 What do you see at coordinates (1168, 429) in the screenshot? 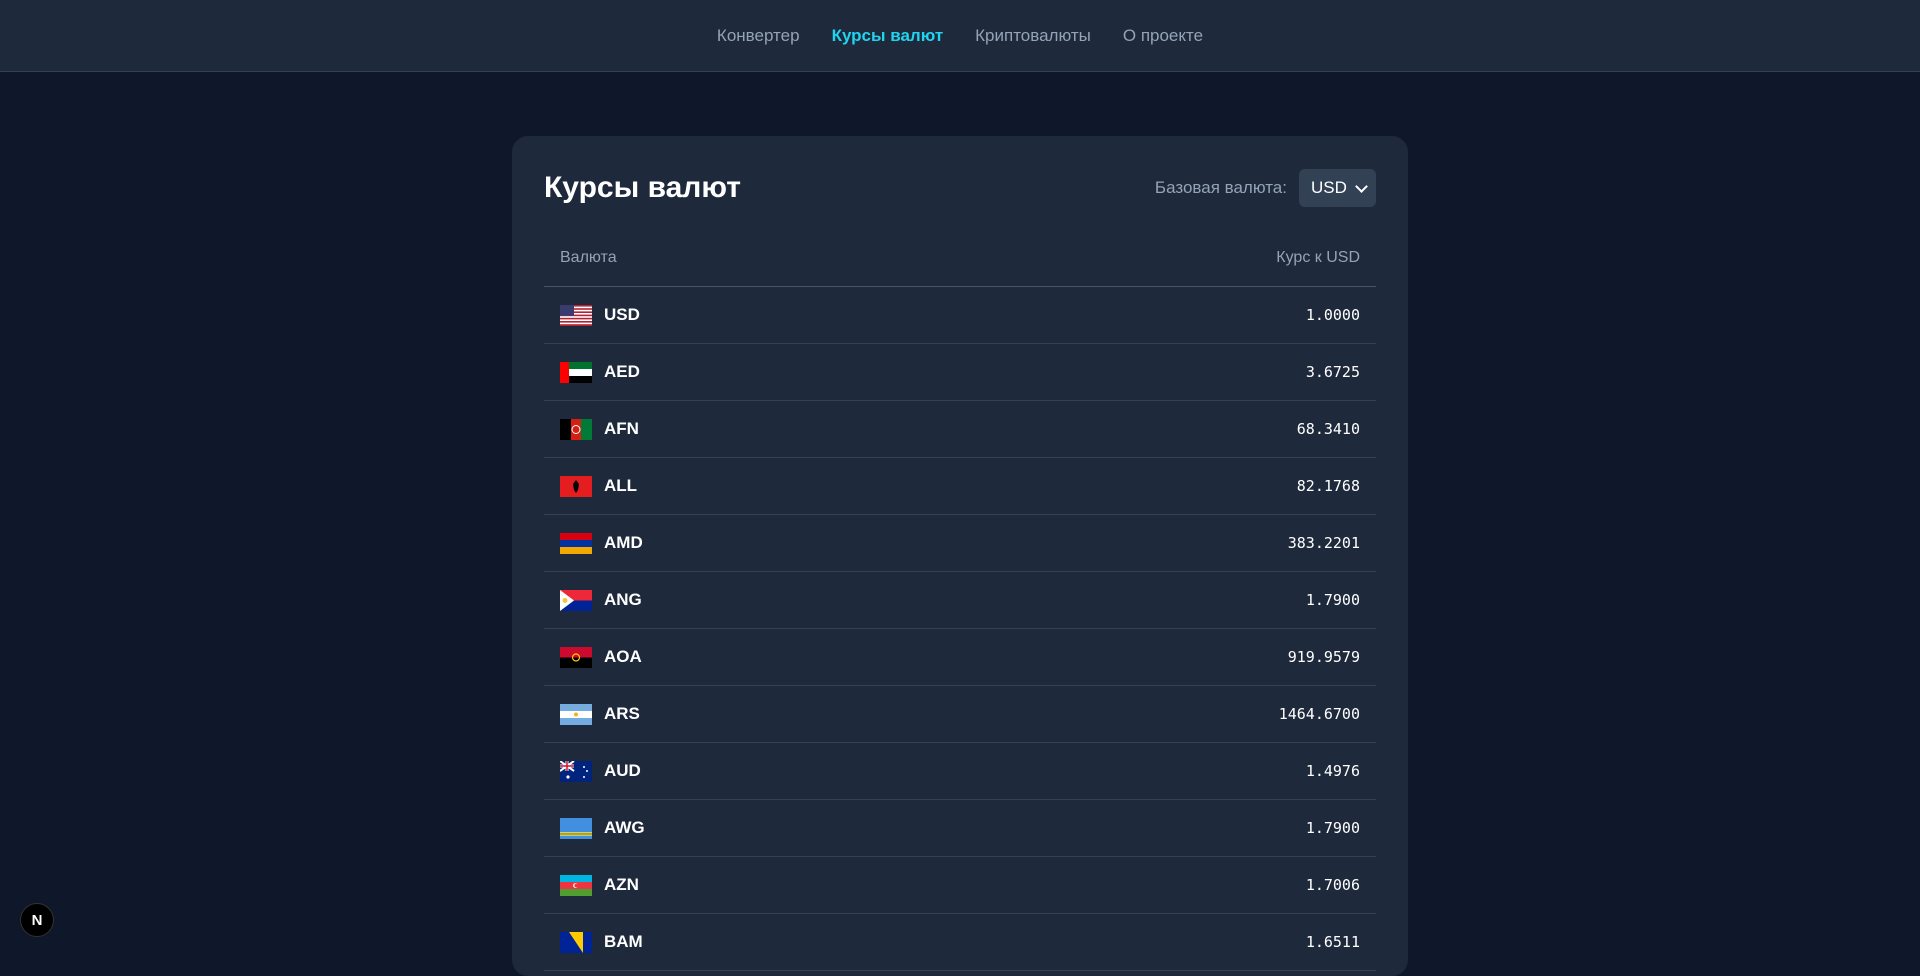
I see `rate-value: 68.3410` at bounding box center [1168, 429].